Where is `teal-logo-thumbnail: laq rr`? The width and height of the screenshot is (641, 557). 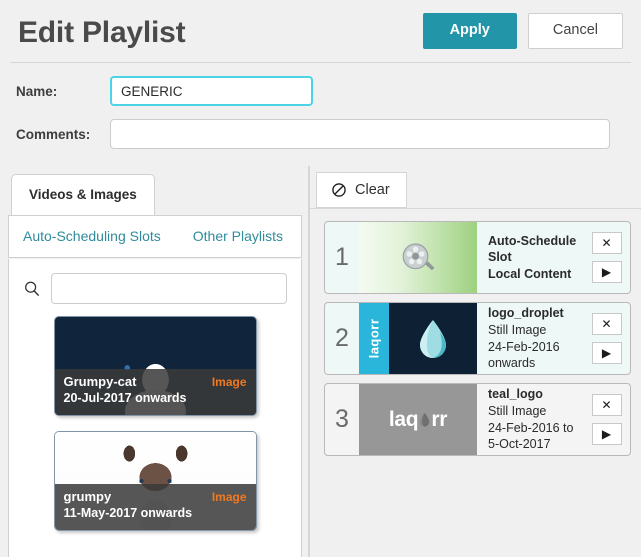 teal-logo-thumbnail: laq rr is located at coordinates (418, 419).